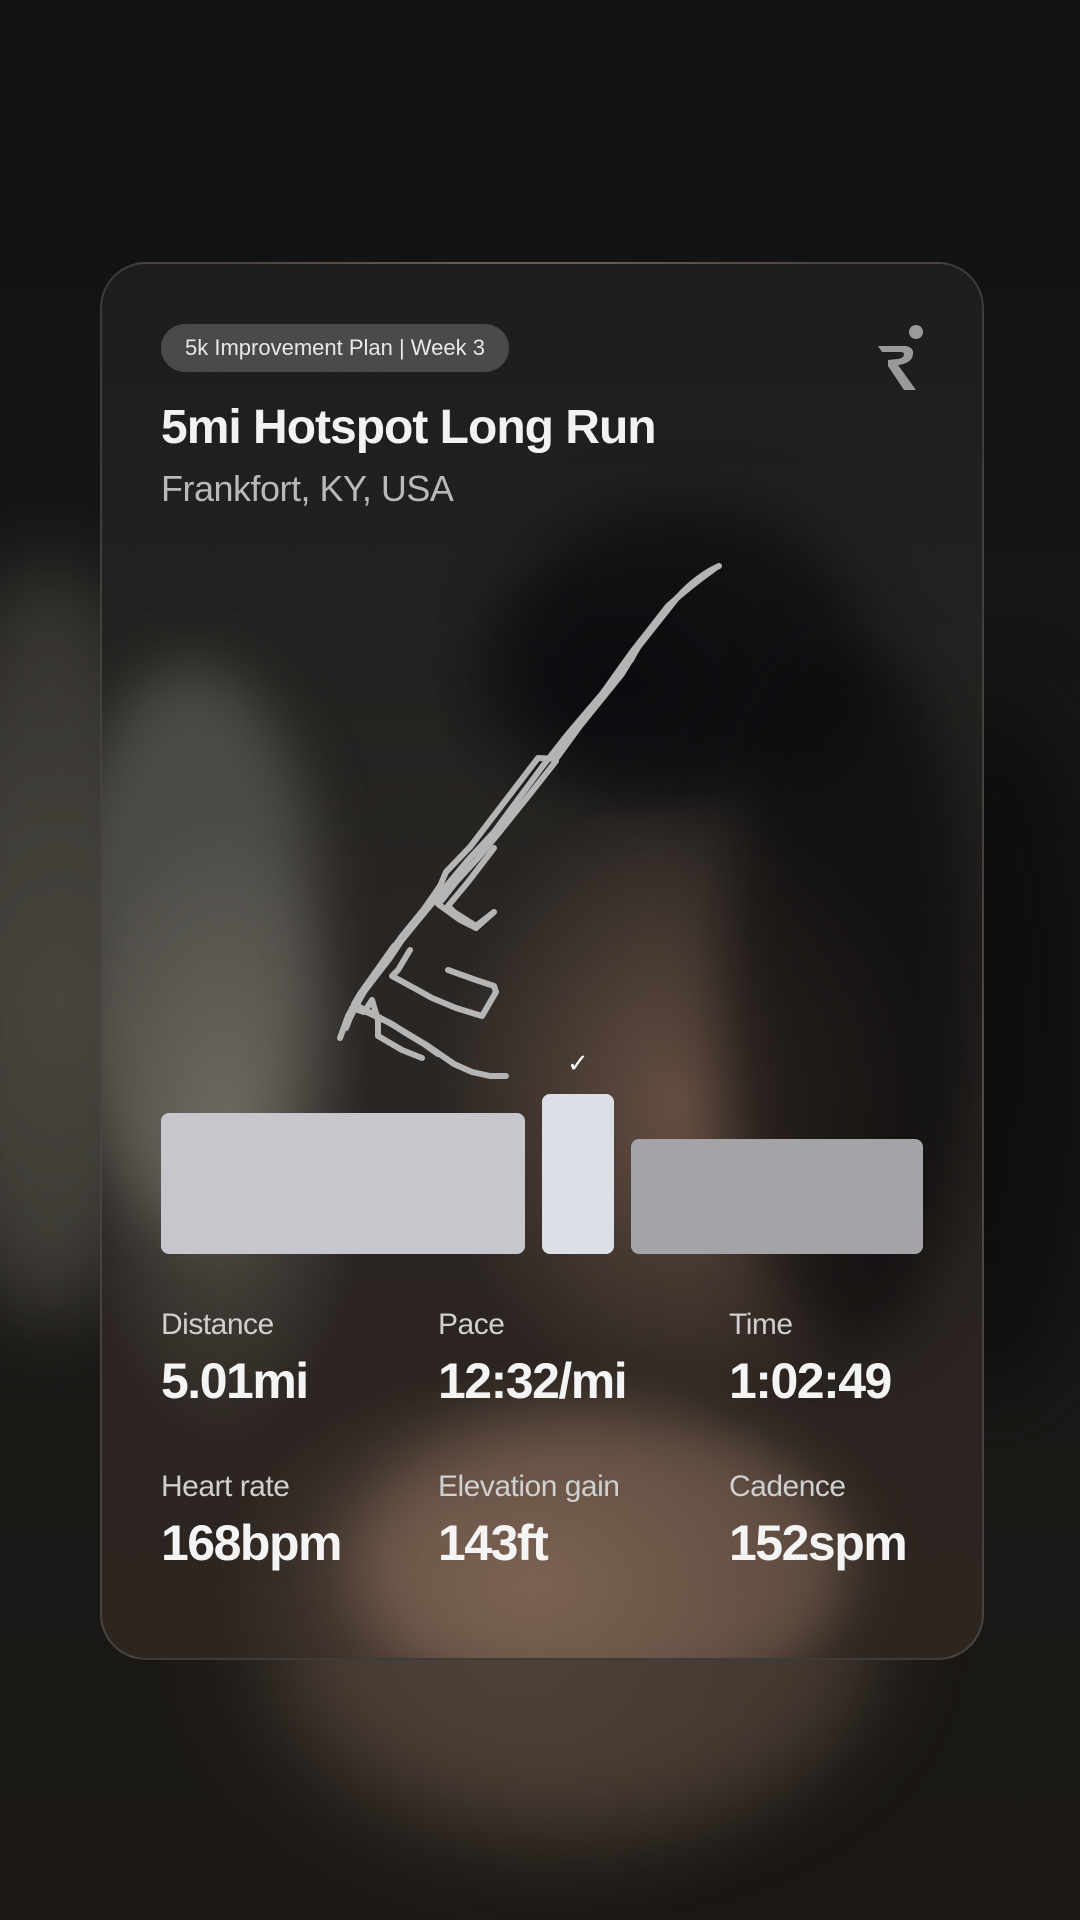  Describe the element at coordinates (529, 1486) in the screenshot. I see `stat-label: Elevation gain` at that location.